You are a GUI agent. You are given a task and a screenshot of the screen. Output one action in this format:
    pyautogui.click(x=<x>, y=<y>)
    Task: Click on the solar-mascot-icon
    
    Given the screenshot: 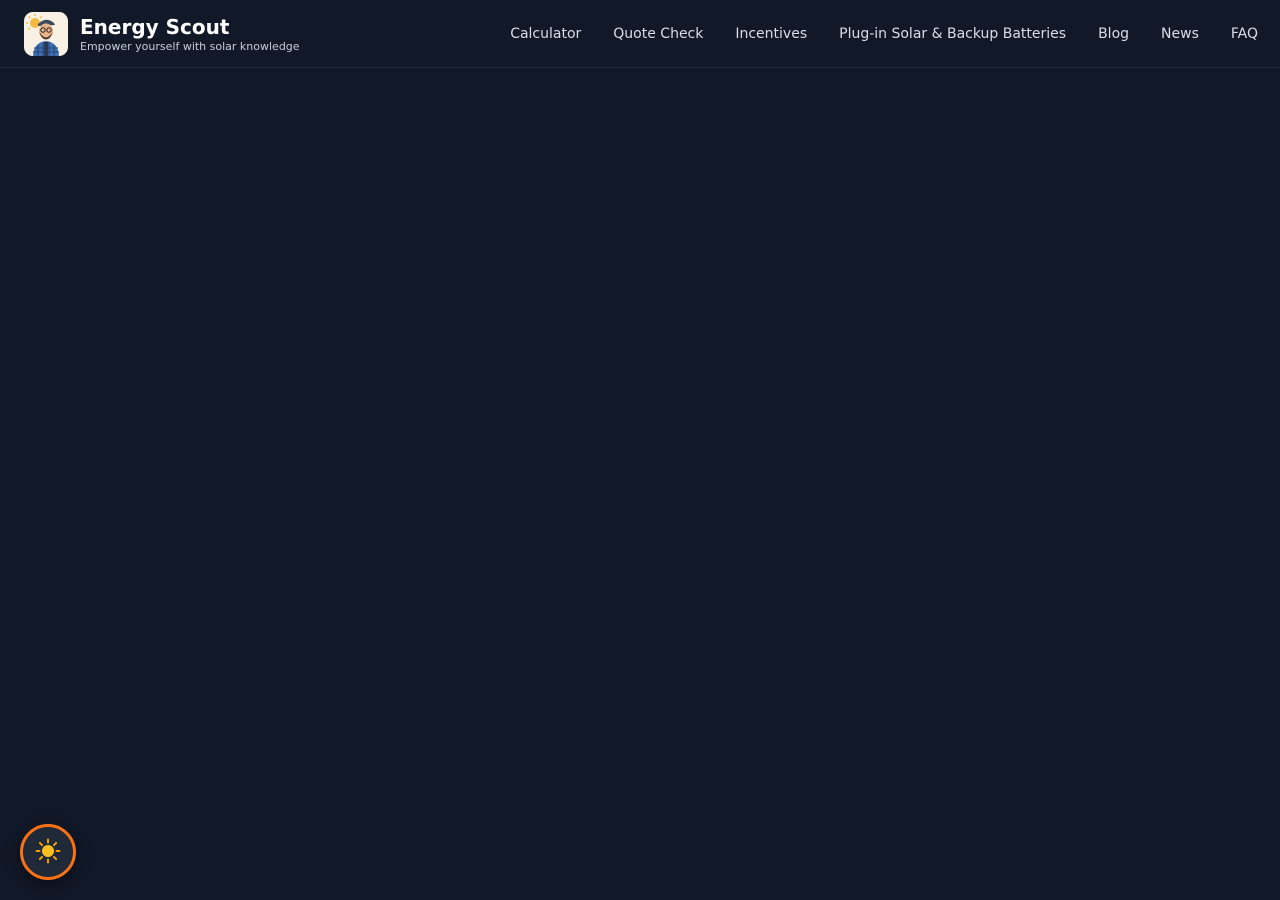 What is the action you would take?
    pyautogui.click(x=46, y=34)
    